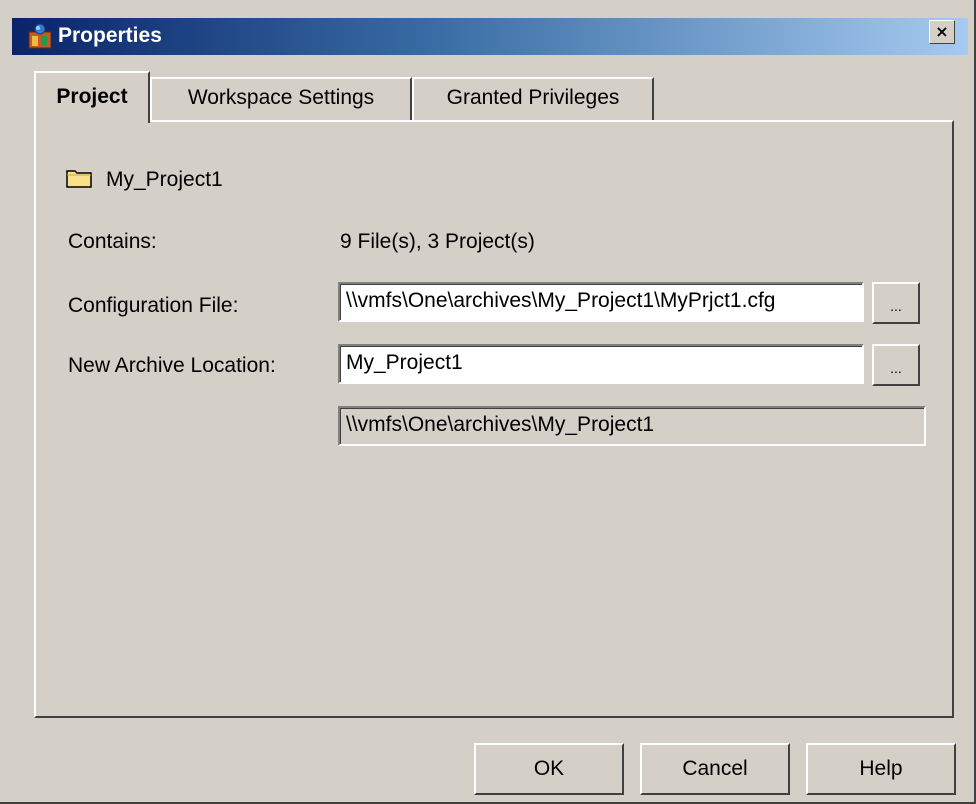 The height and width of the screenshot is (804, 976). Describe the element at coordinates (40, 36) in the screenshot. I see `app-icon` at that location.